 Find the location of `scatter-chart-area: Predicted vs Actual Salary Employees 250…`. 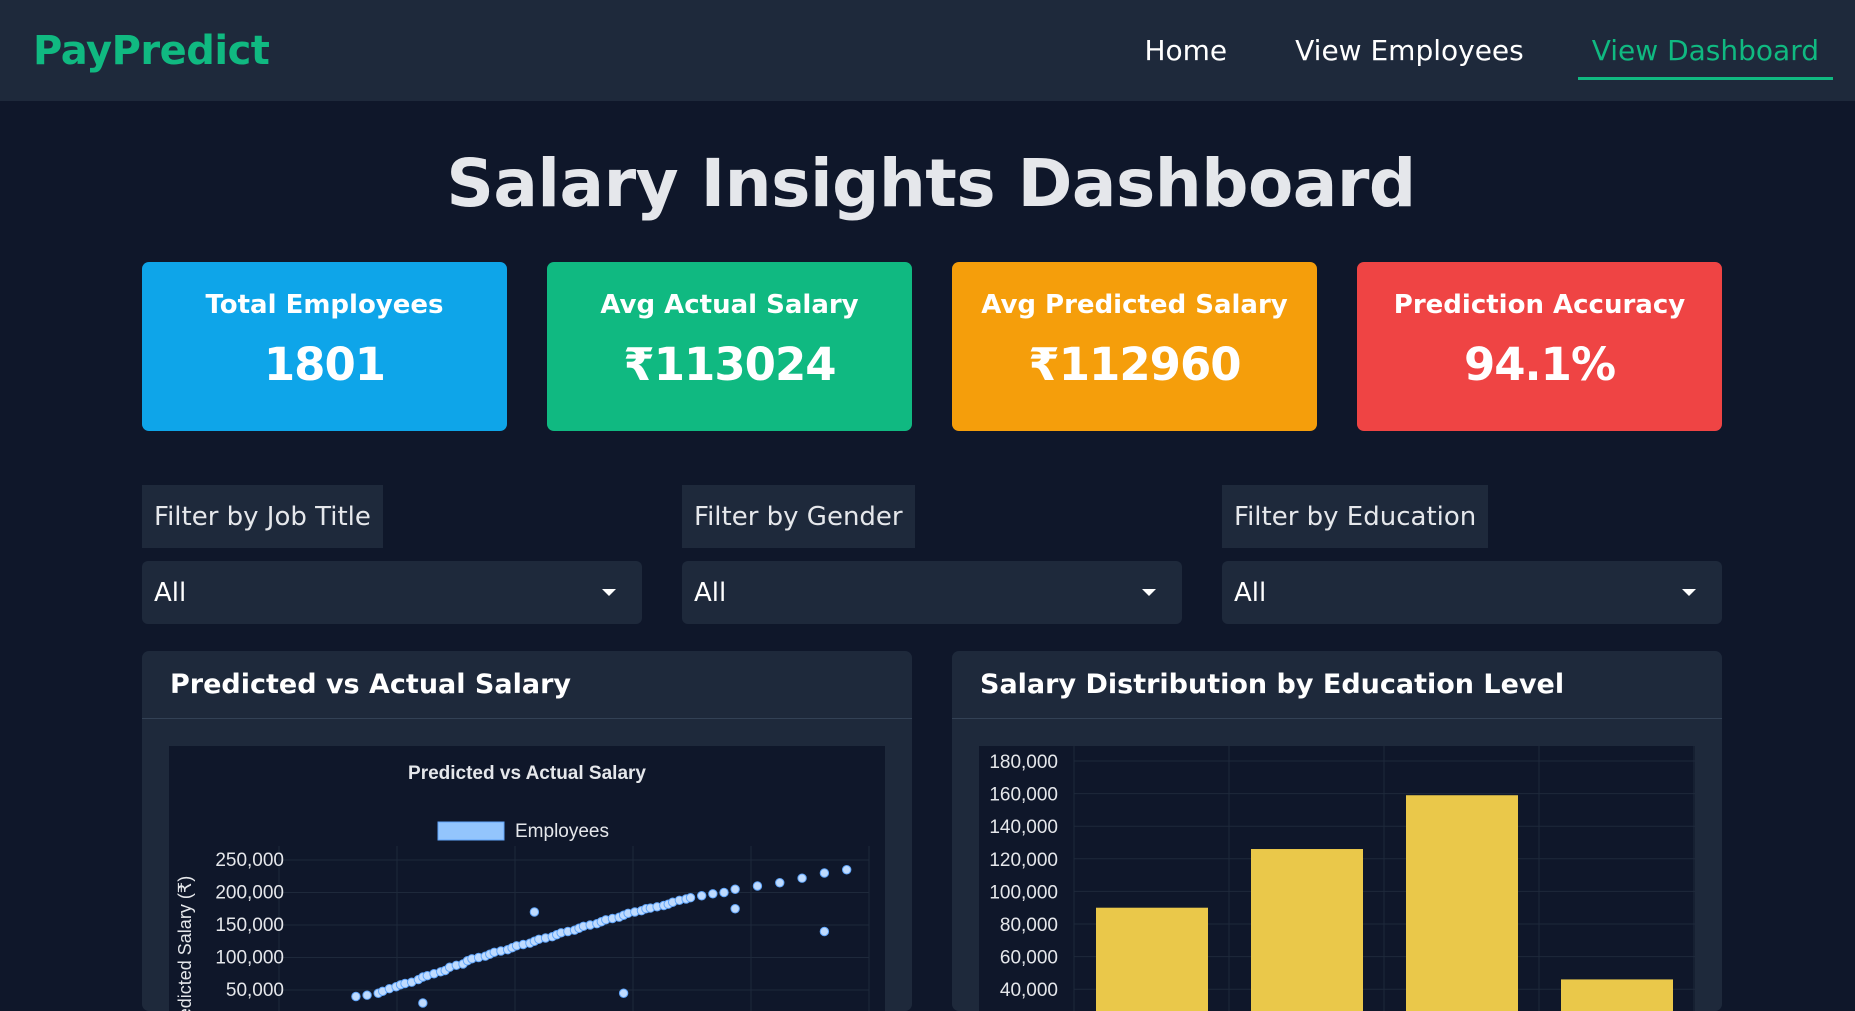

scatter-chart-area: Predicted vs Actual Salary Employees 250… is located at coordinates (527, 878).